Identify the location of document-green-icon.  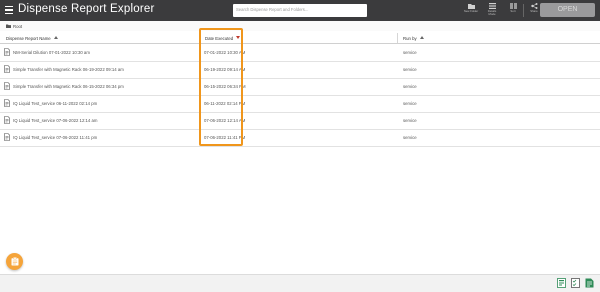
(589, 283).